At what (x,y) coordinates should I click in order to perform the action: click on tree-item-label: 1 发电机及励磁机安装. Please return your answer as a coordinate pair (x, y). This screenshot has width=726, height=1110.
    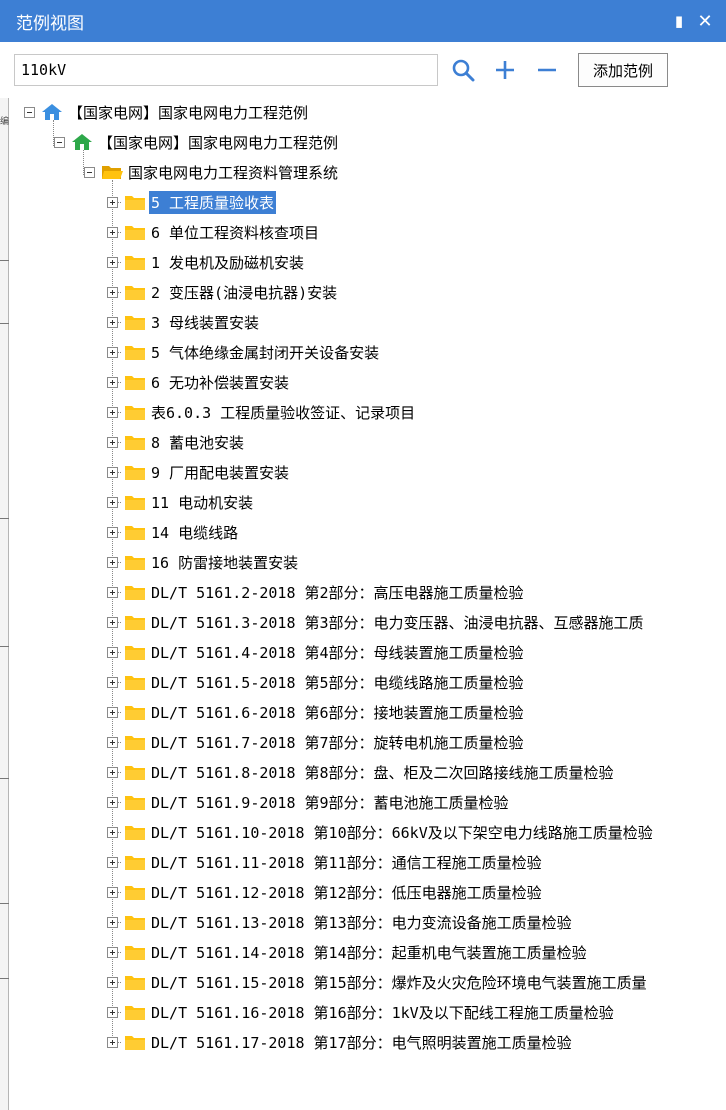
    Looking at the image, I should click on (228, 262).